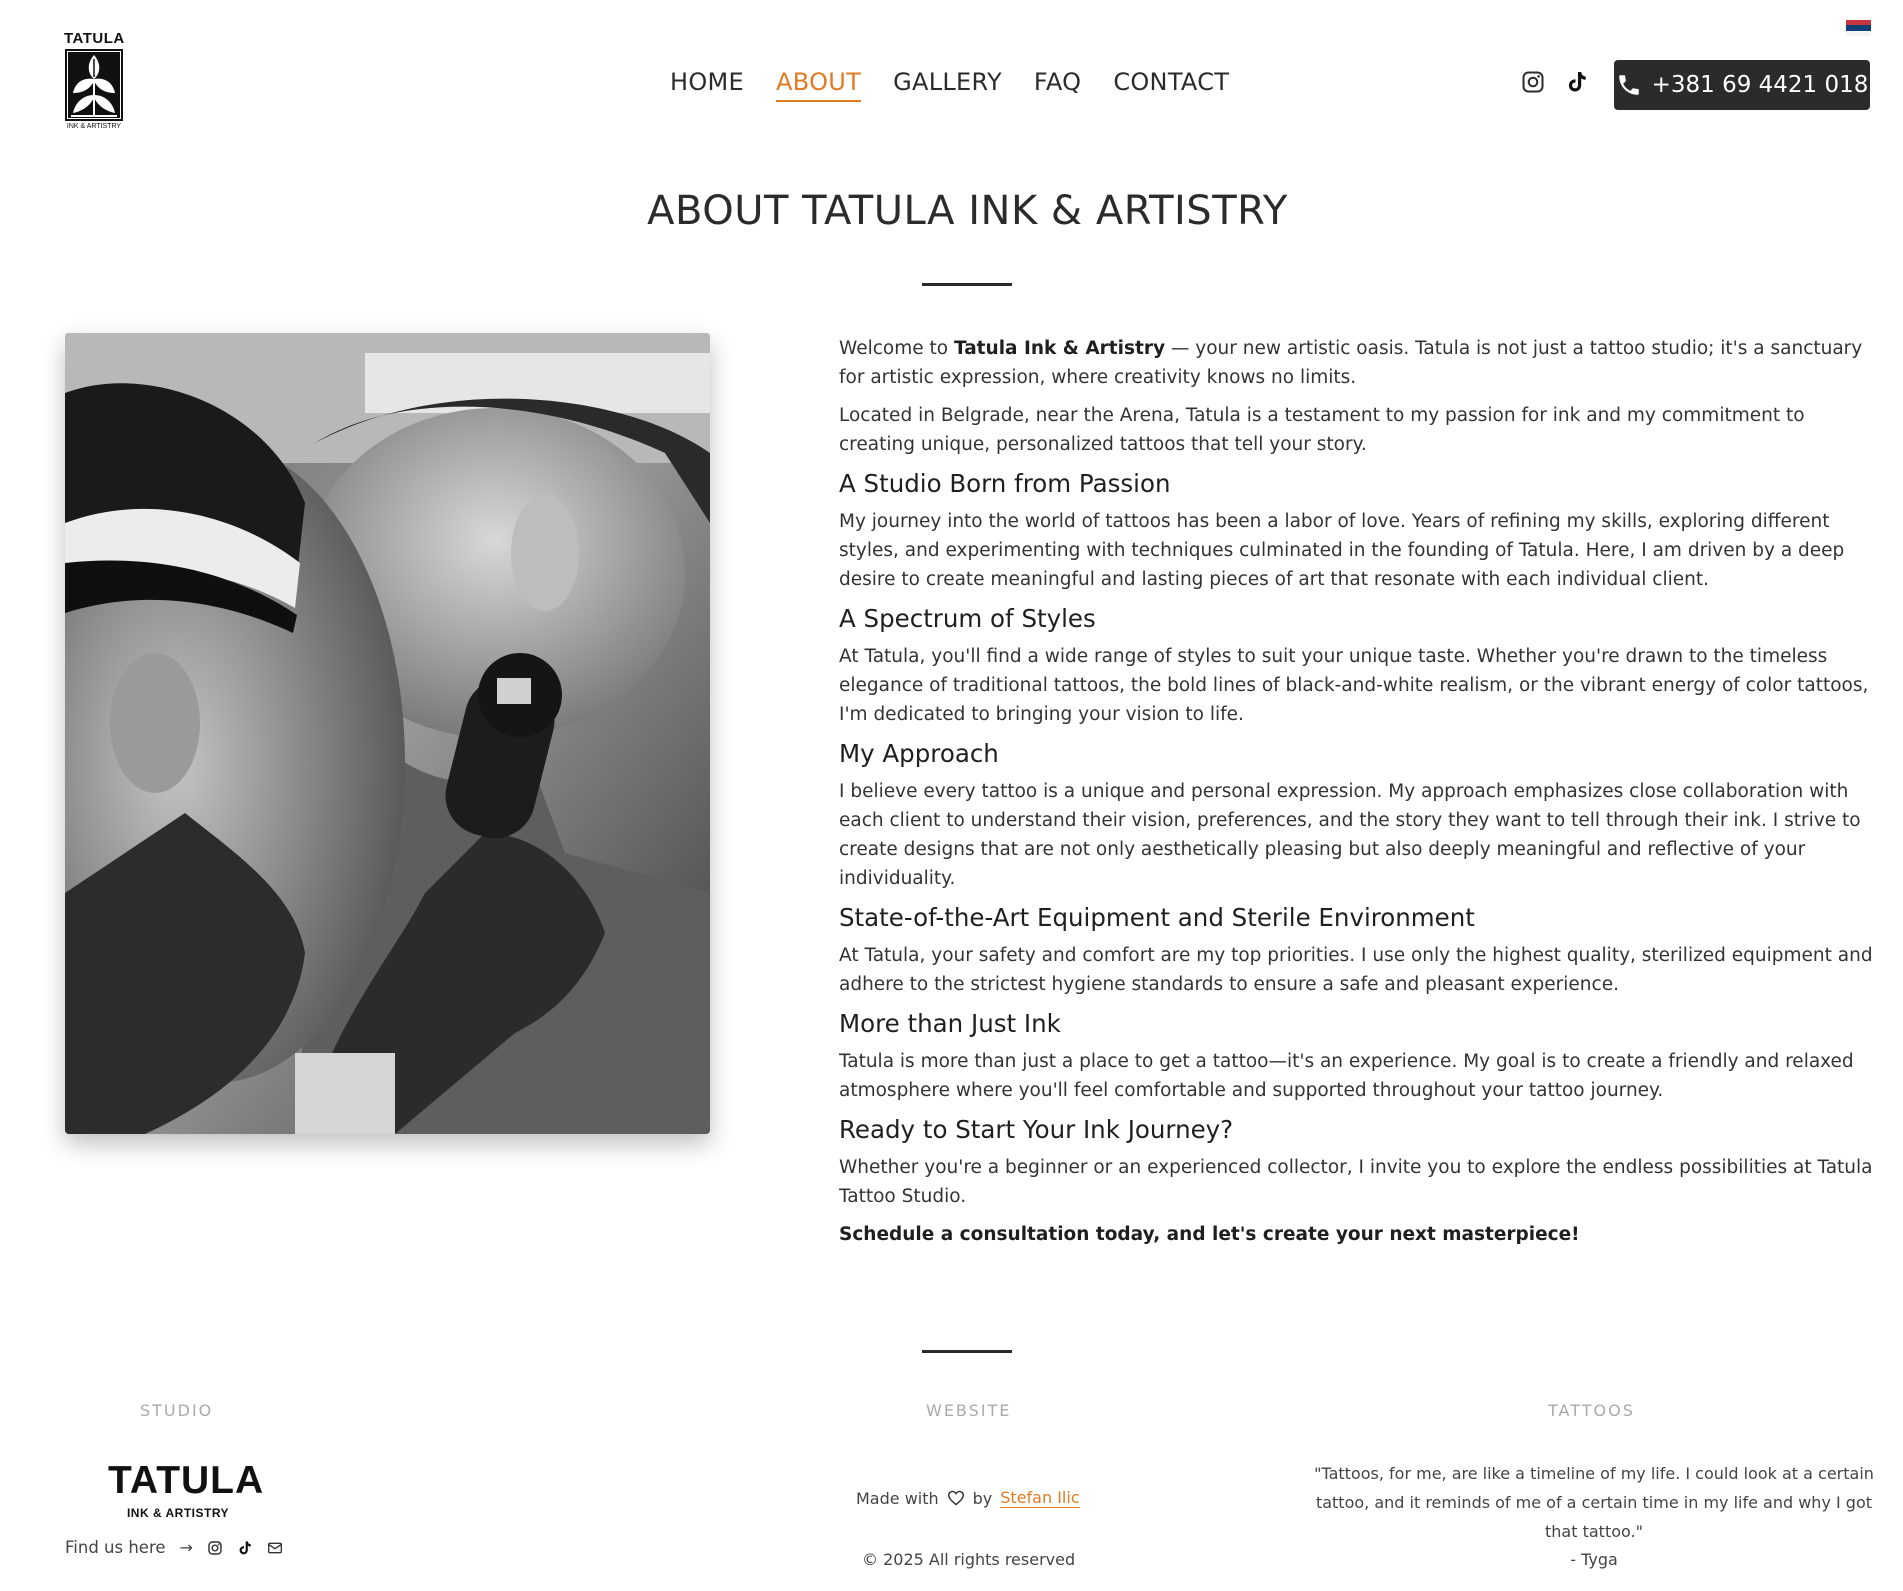 The height and width of the screenshot is (1591, 1903). I want to click on phone-number: +381 69 4421 018, so click(1760, 85).